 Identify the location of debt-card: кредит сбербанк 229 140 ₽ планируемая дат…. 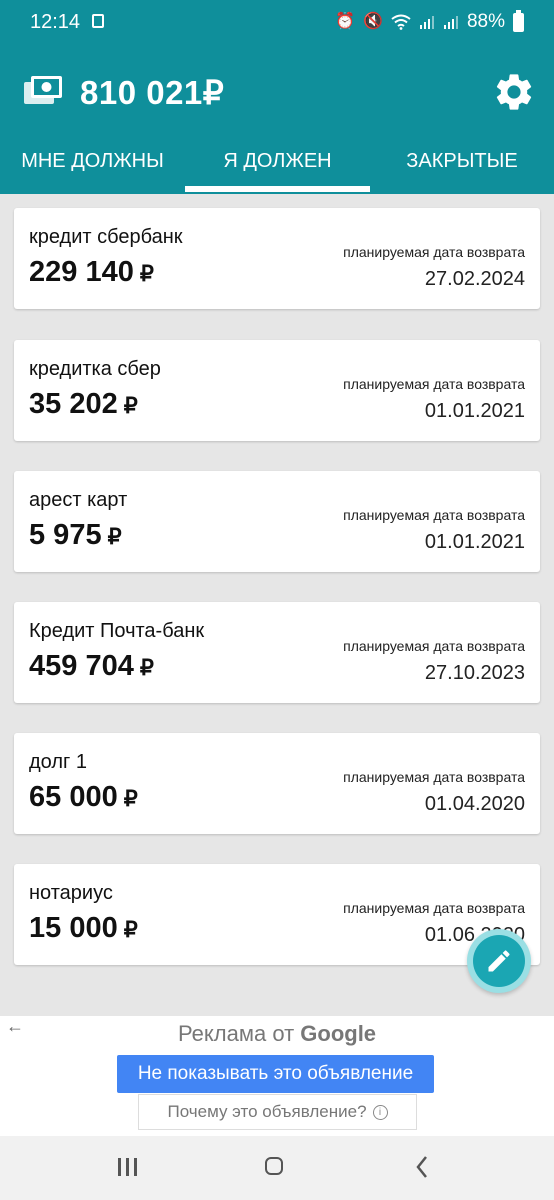
(277, 258).